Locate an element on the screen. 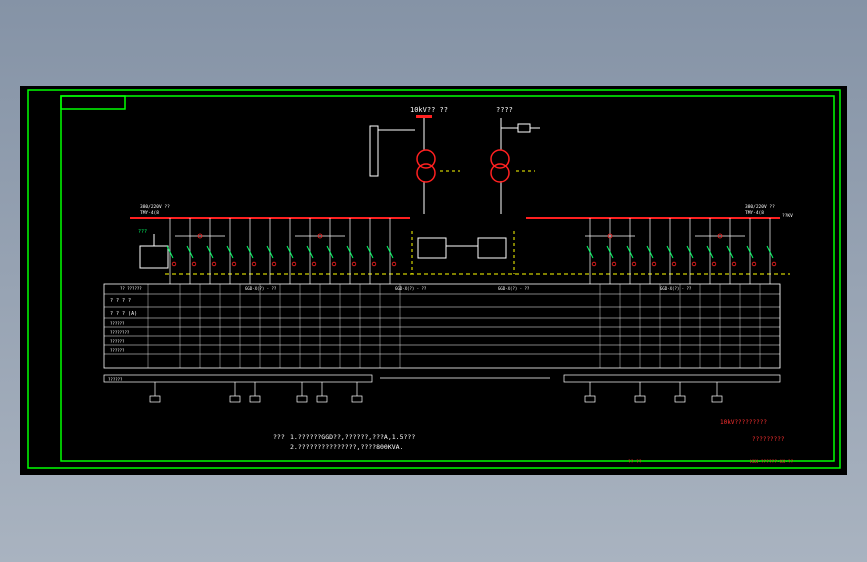 This screenshot has width=867, height=562. bus-right-tag: ??KV is located at coordinates (787, 216).